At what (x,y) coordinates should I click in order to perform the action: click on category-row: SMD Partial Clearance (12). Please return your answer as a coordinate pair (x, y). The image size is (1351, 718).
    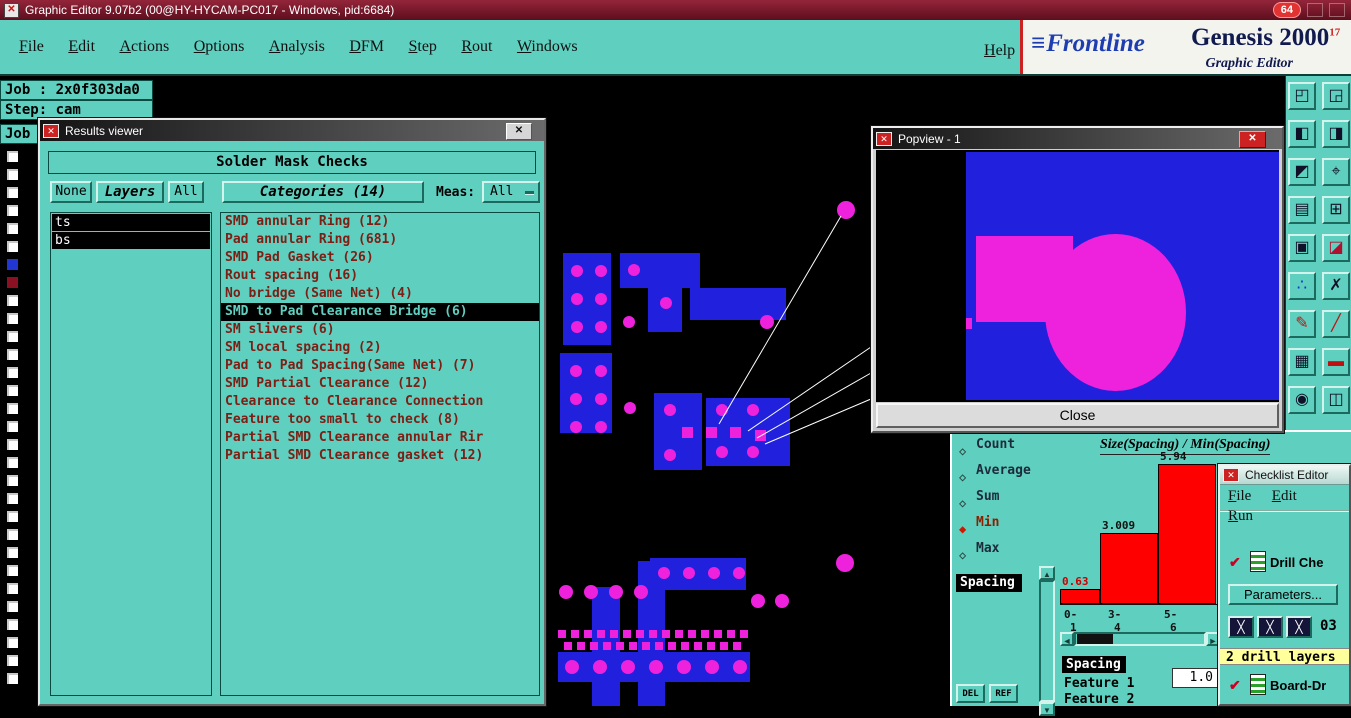
    Looking at the image, I should click on (380, 384).